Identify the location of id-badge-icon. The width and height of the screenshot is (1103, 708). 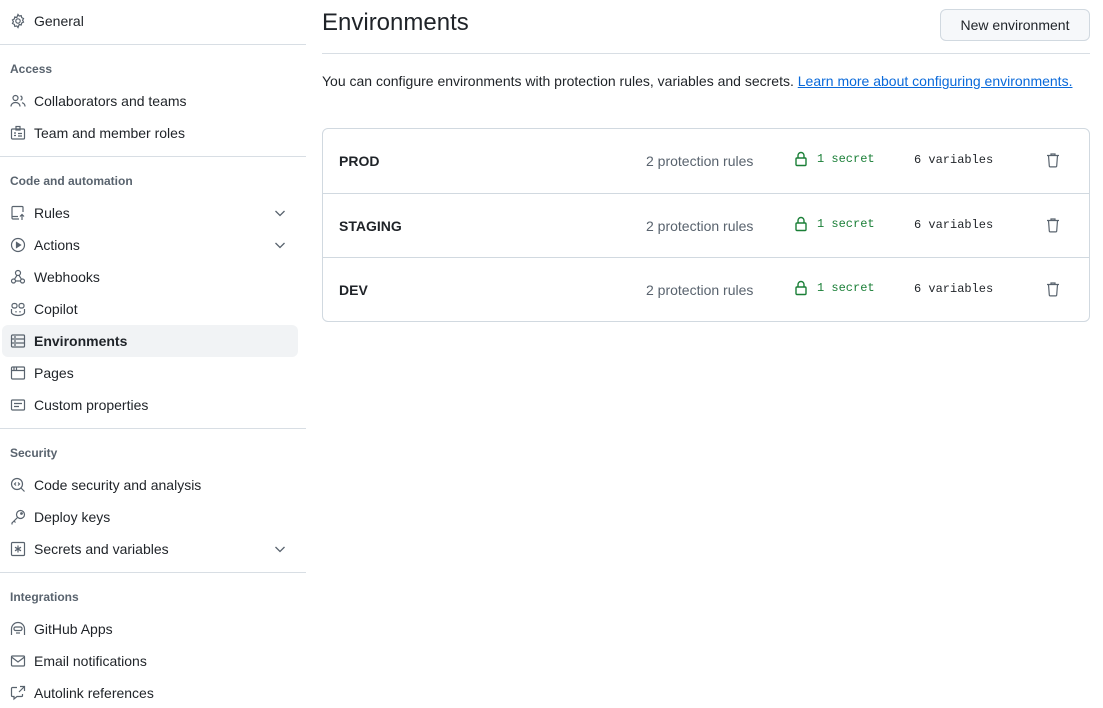
(18, 133).